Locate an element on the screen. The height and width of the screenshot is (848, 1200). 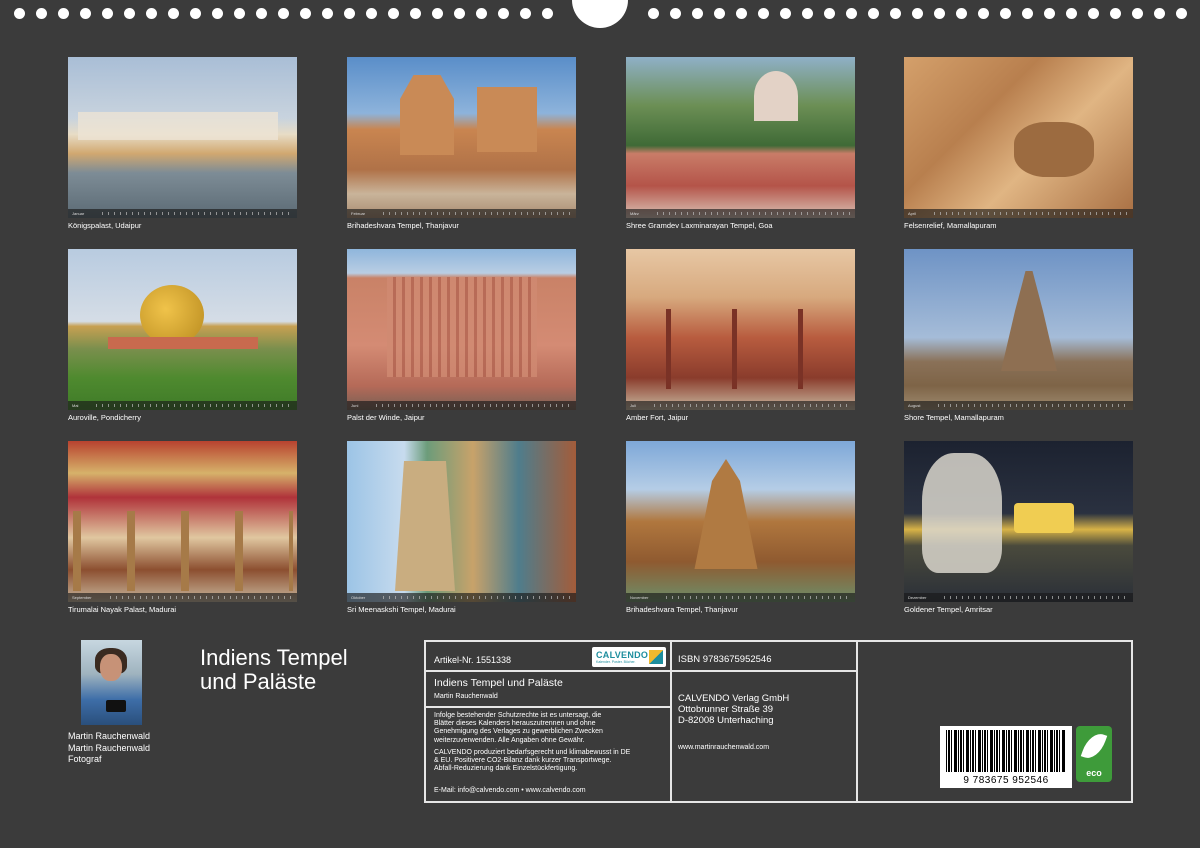
photo-caption: Auroville, Pondicherry is located at coordinates (104, 417).